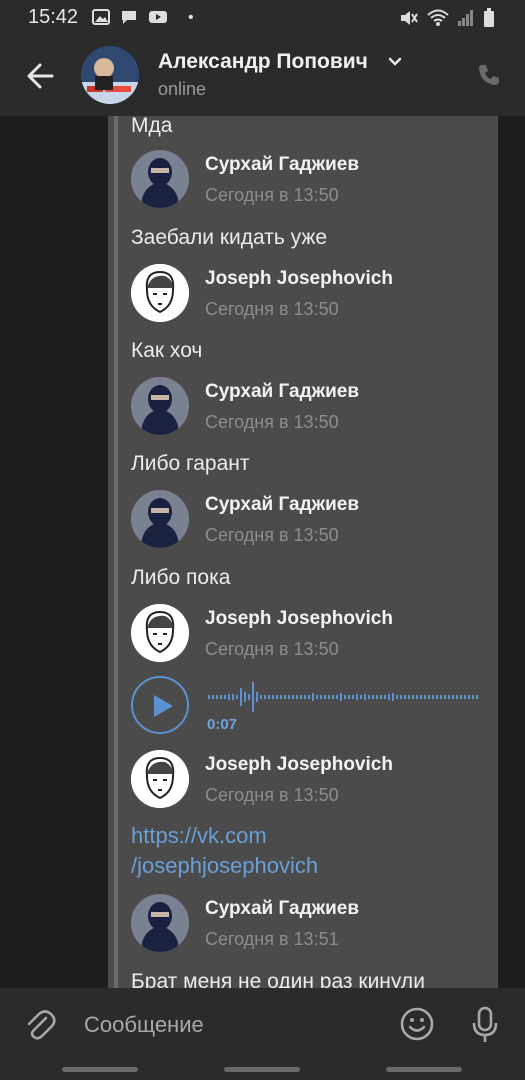 Image resolution: width=525 pixels, height=1080 pixels. Describe the element at coordinates (182, 89) in the screenshot. I see `contact-status: online` at that location.